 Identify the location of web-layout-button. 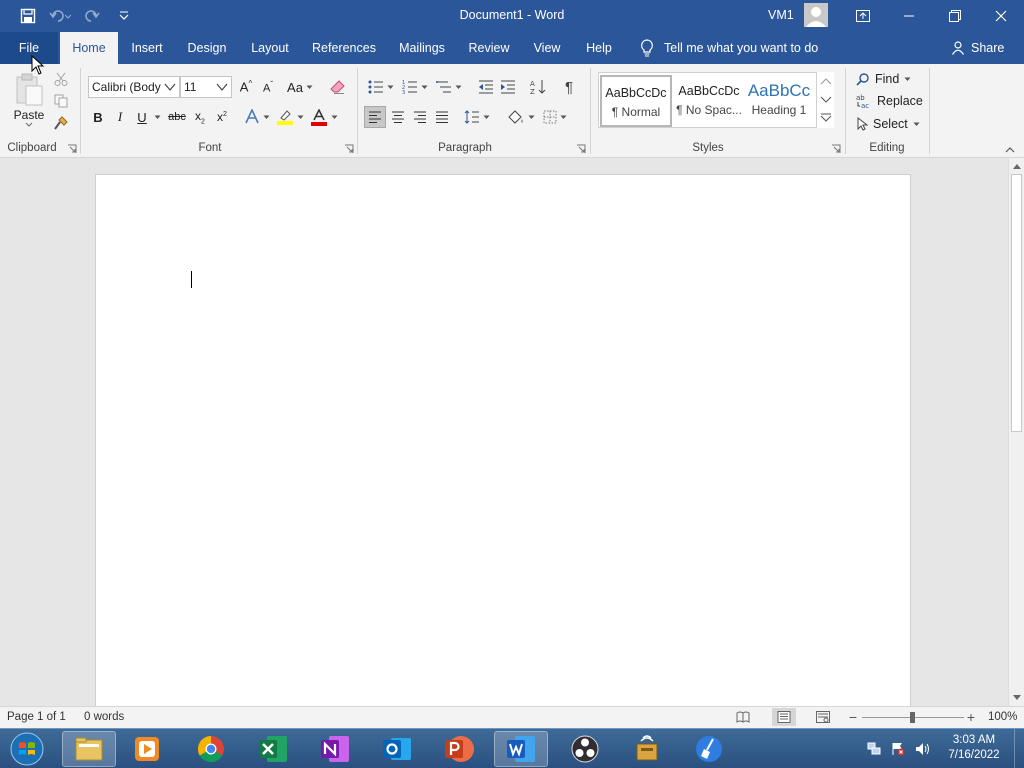
(823, 717).